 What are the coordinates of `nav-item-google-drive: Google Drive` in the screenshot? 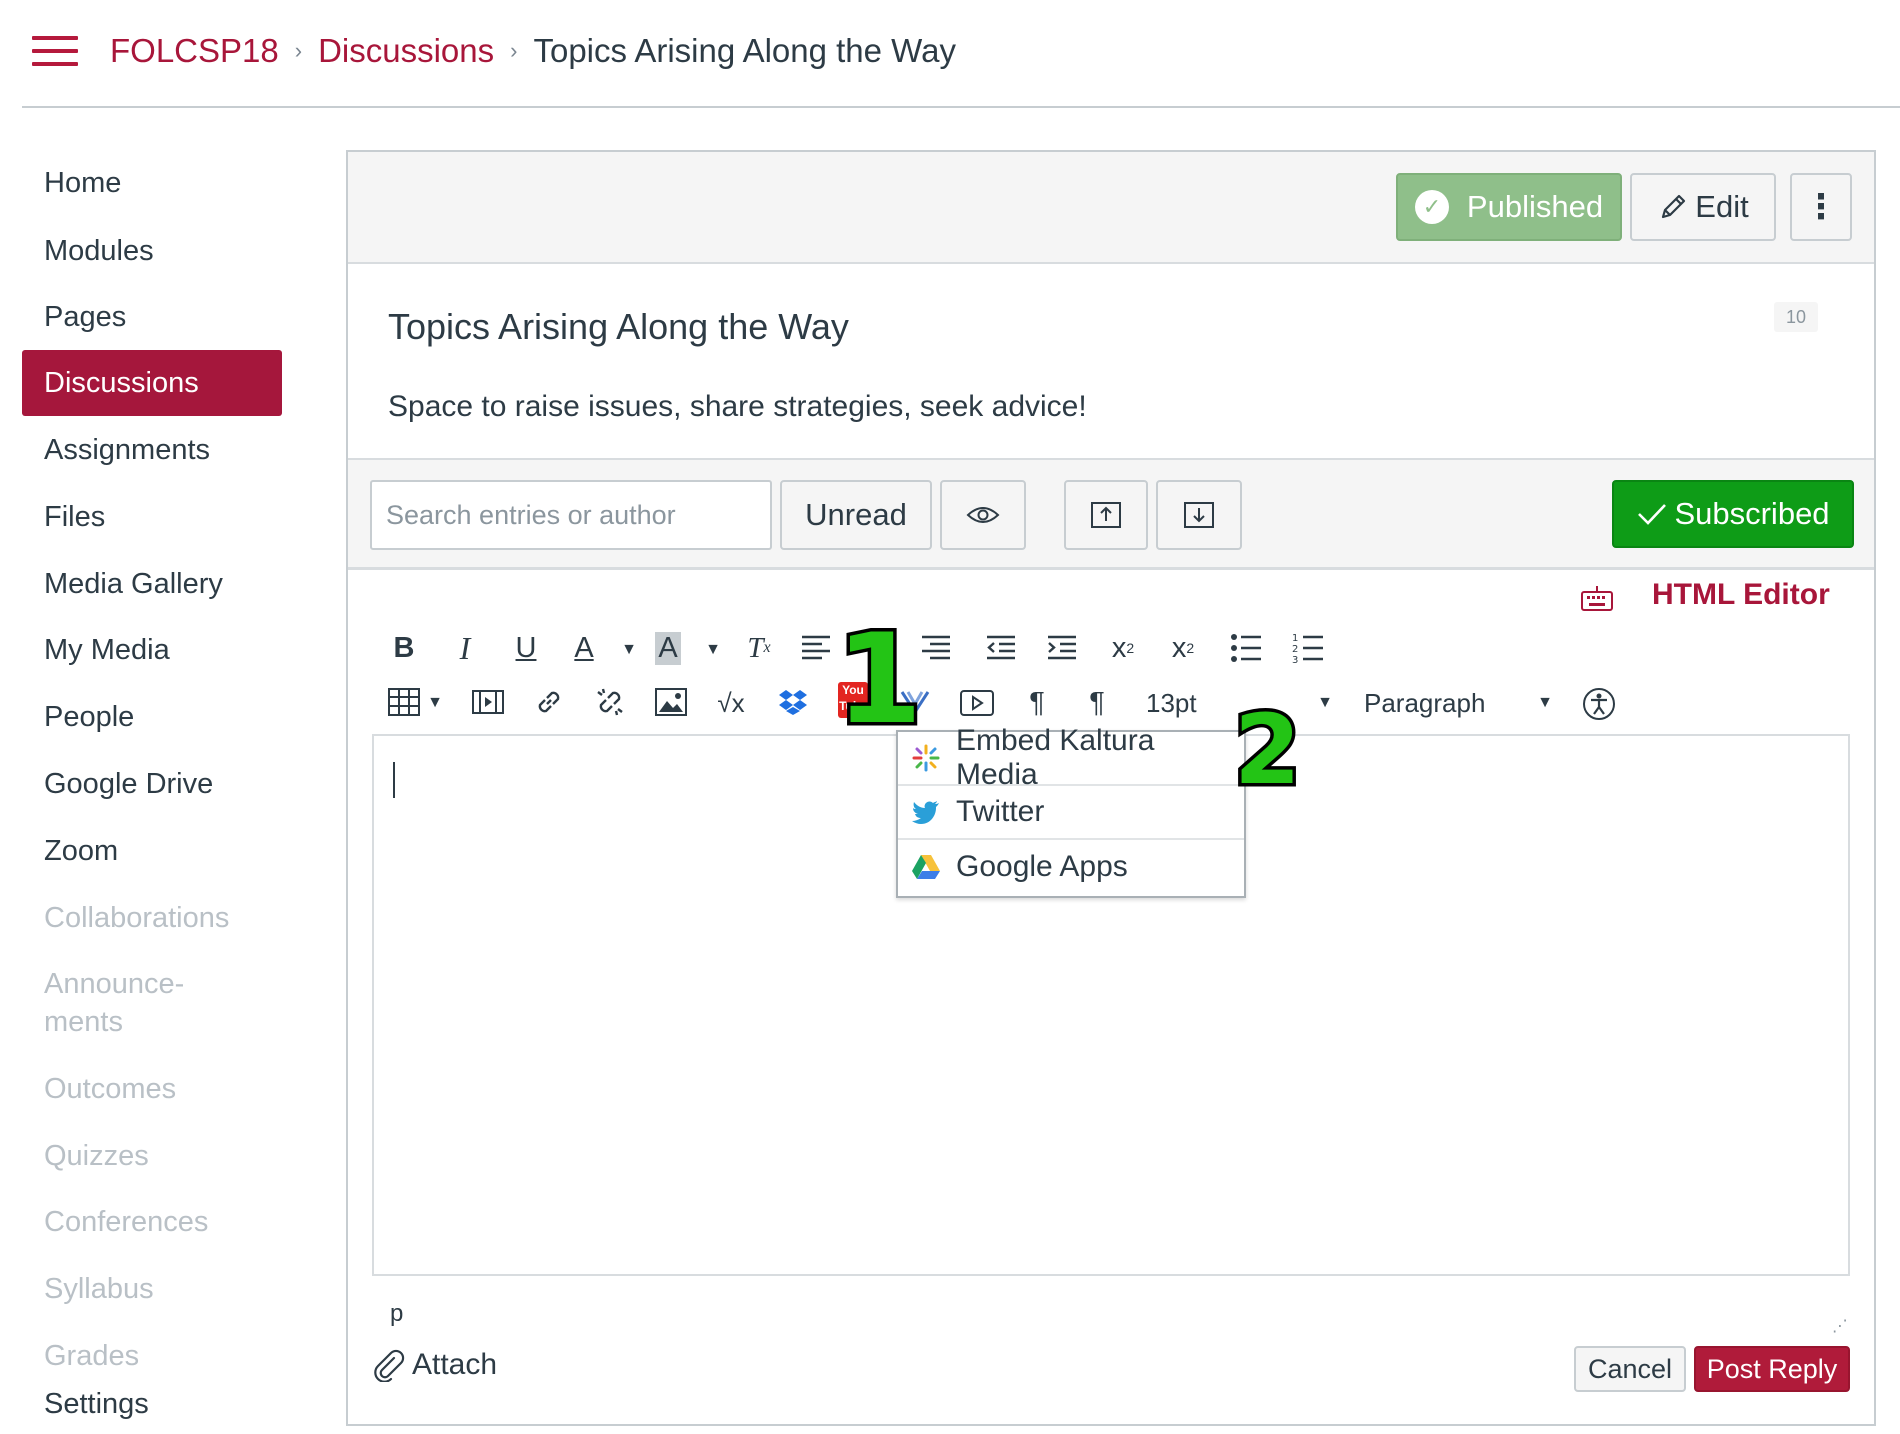 It's located at (152, 784).